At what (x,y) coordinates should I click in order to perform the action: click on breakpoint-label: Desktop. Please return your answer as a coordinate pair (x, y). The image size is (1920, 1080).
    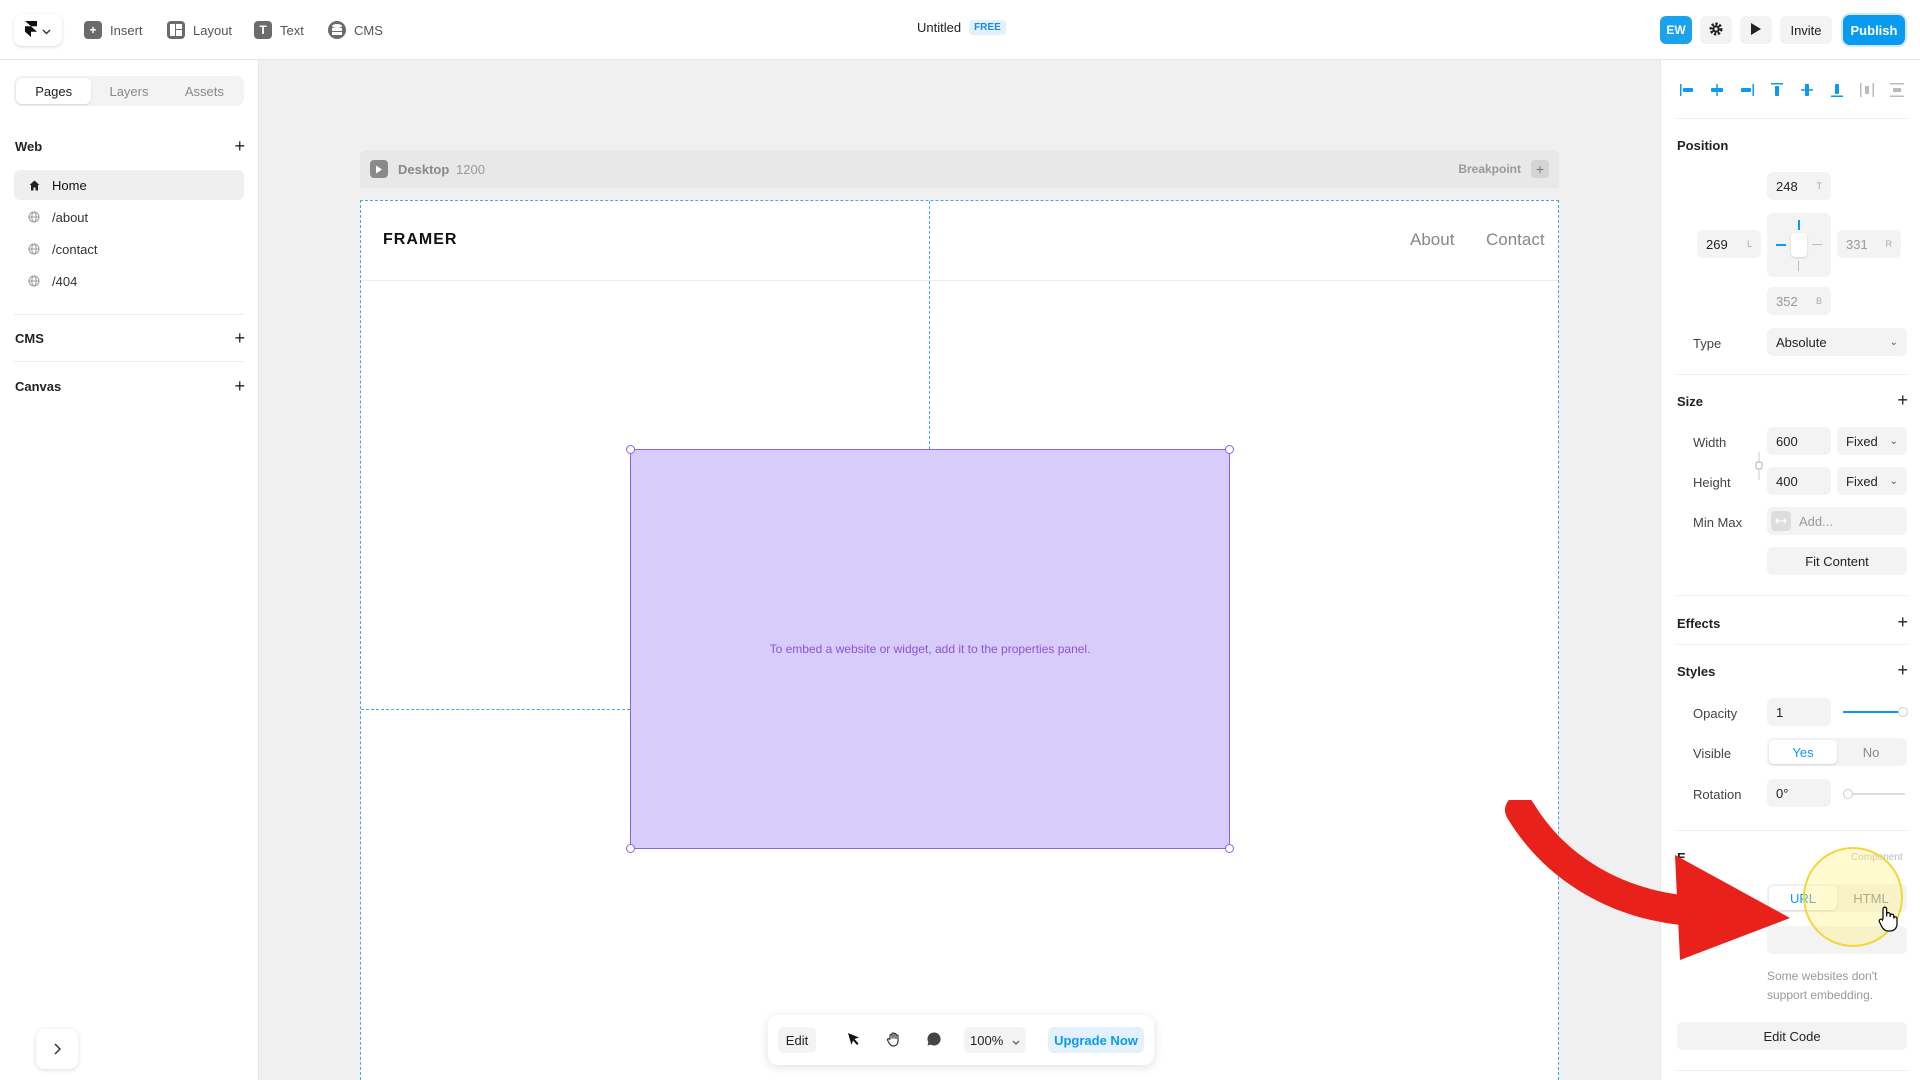
    Looking at the image, I should click on (424, 169).